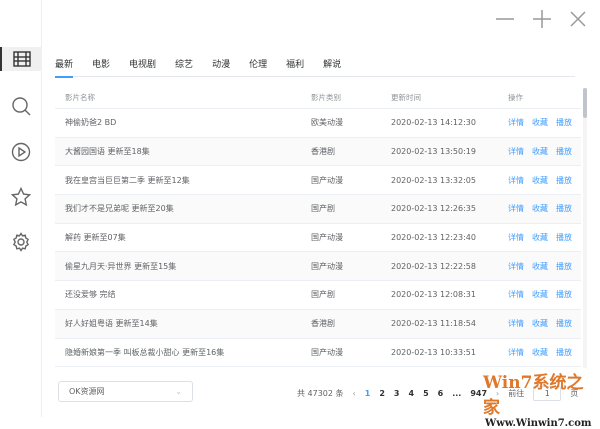  I want to click on tab-1: 电影, so click(101, 66).